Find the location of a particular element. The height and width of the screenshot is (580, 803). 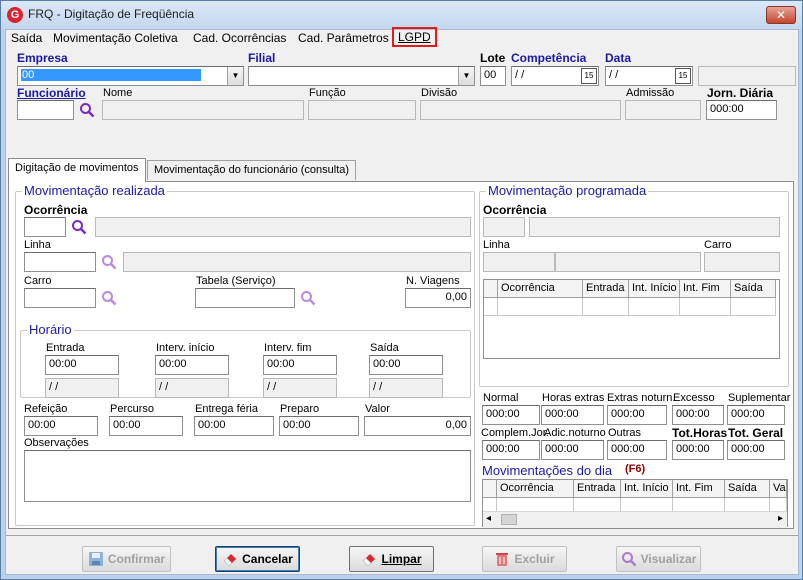

title-bar: G FRQ - Digitação de Freqüência ✕ is located at coordinates (401, 15).